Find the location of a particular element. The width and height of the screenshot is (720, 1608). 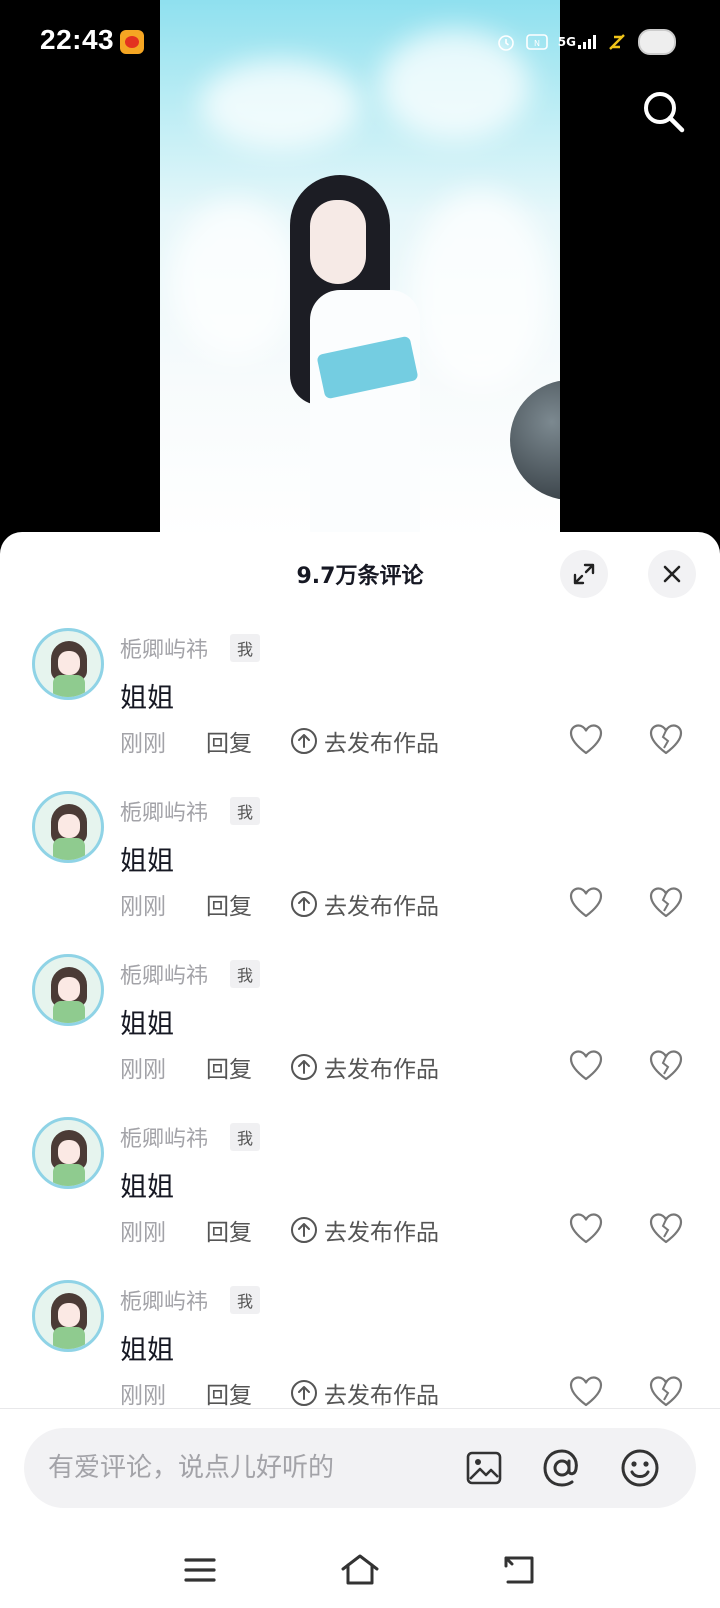

search-button is located at coordinates (664, 112).